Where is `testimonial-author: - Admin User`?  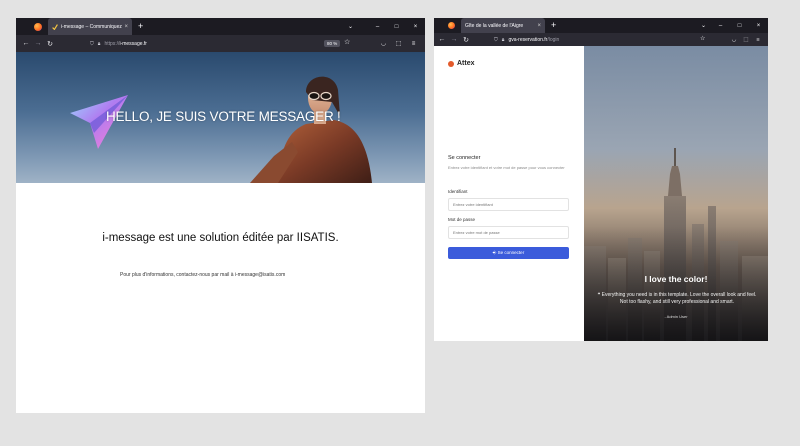 testimonial-author: - Admin User is located at coordinates (676, 316).